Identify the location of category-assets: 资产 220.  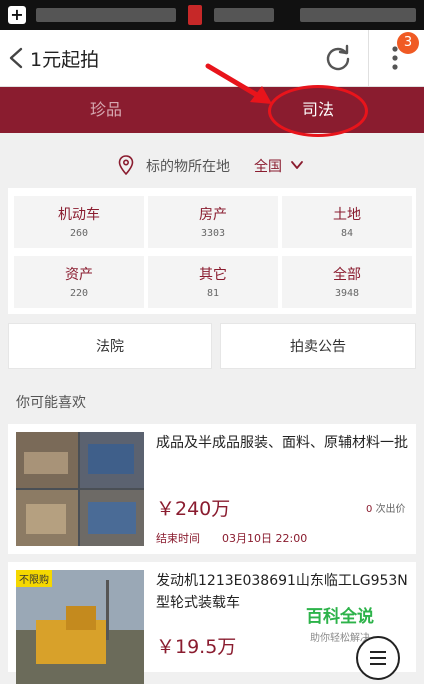
(79, 282).